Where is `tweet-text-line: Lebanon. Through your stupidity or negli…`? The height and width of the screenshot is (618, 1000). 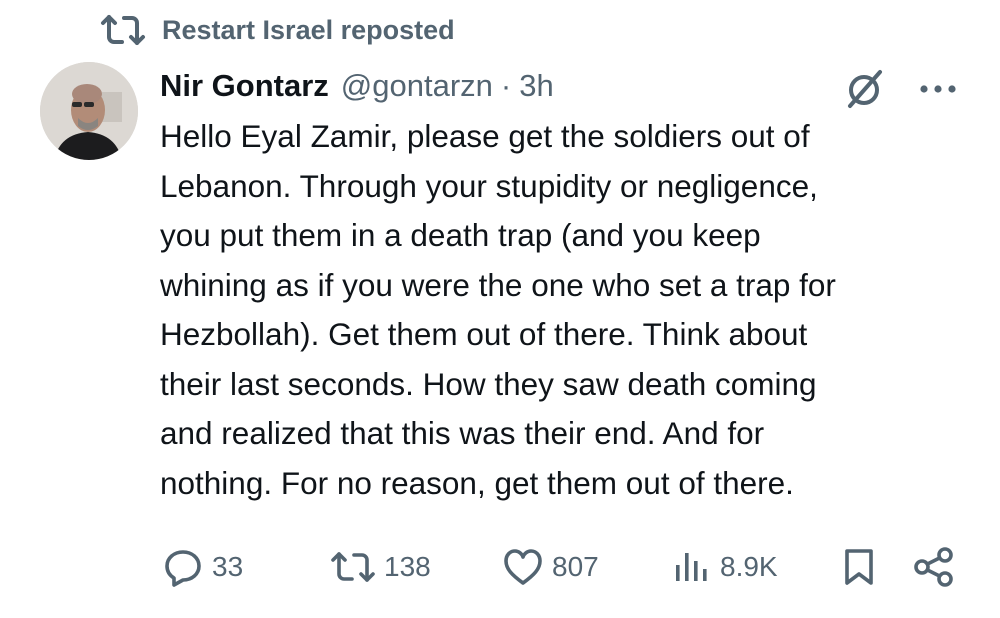 tweet-text-line: Lebanon. Through your stupidity or negli… is located at coordinates (489, 185).